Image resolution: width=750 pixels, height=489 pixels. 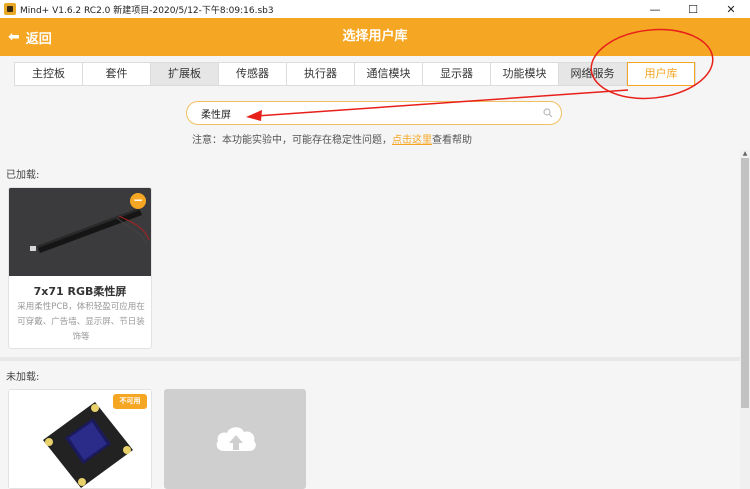 What do you see at coordinates (321, 74) in the screenshot?
I see `tab-actuator: 执行器` at bounding box center [321, 74].